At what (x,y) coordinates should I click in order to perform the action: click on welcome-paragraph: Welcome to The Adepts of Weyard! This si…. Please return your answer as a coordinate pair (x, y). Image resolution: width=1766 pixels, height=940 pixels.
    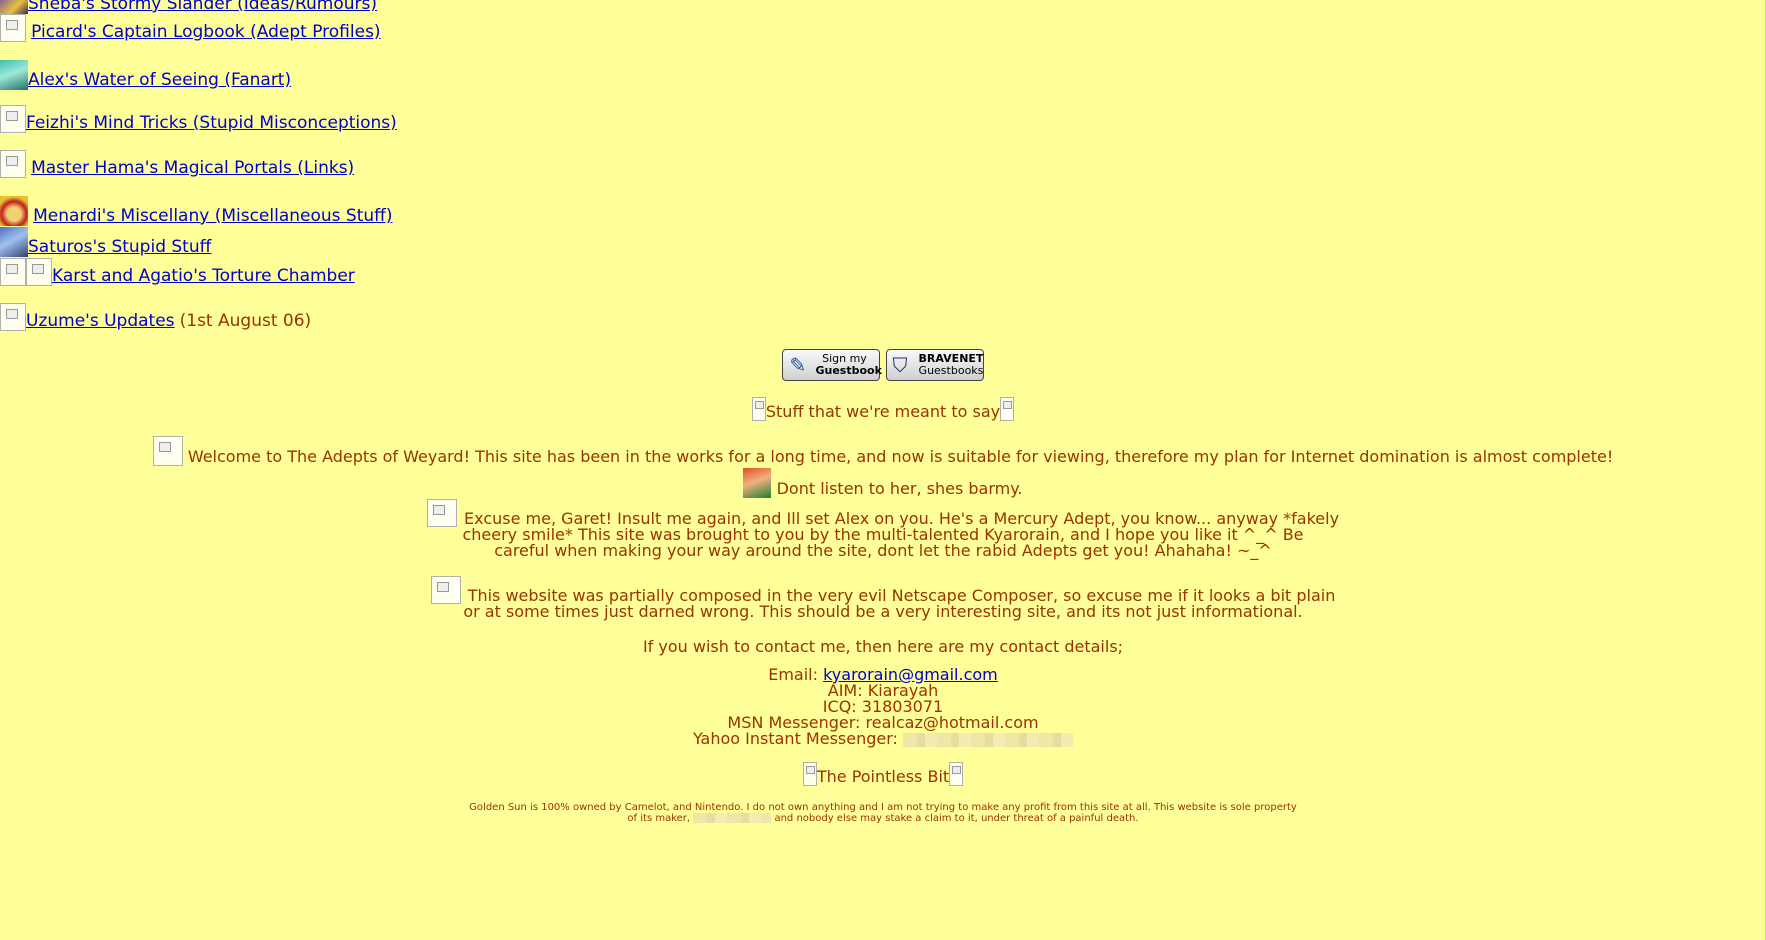
    Looking at the image, I should click on (883, 451).